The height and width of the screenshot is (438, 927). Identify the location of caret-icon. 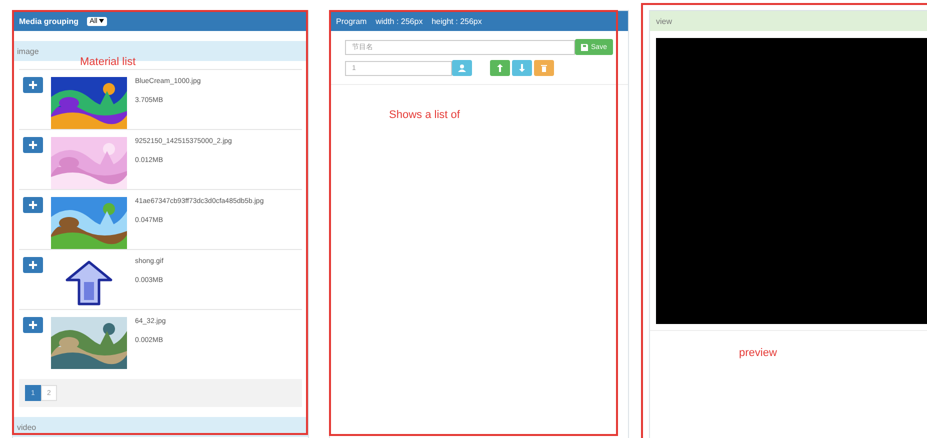
(101, 21).